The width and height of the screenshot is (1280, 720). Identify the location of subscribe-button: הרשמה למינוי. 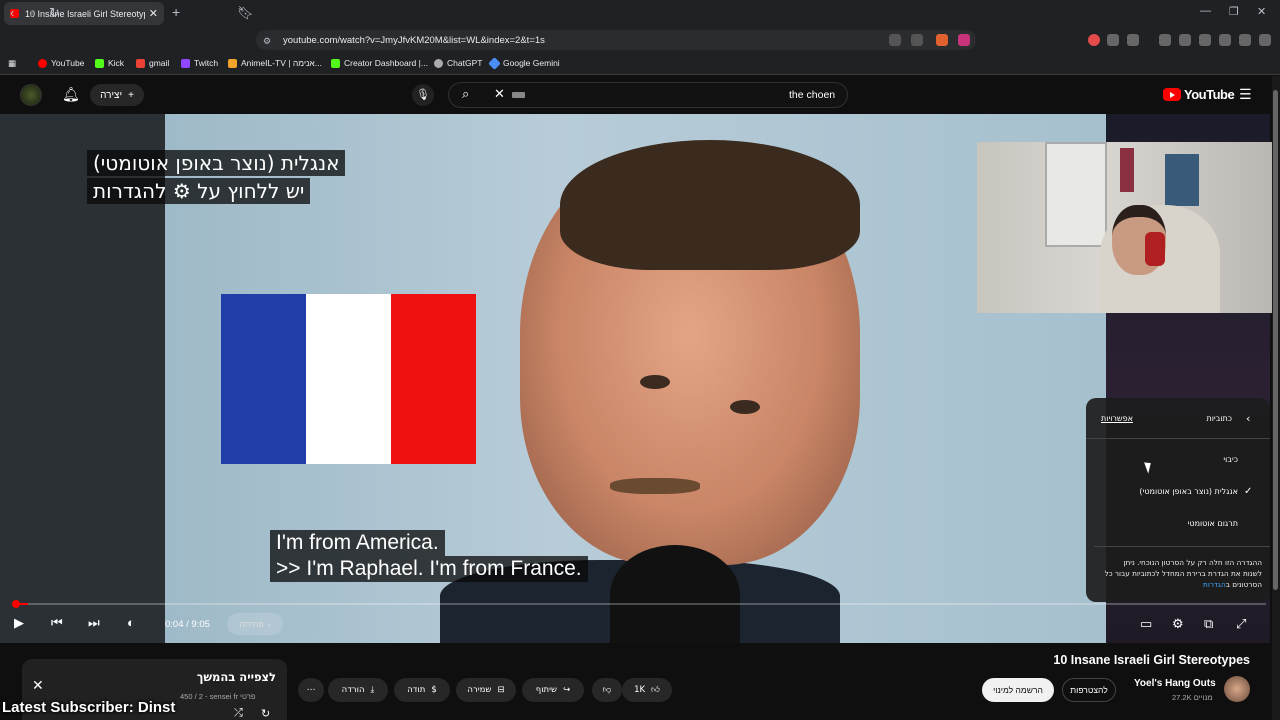
(1018, 690).